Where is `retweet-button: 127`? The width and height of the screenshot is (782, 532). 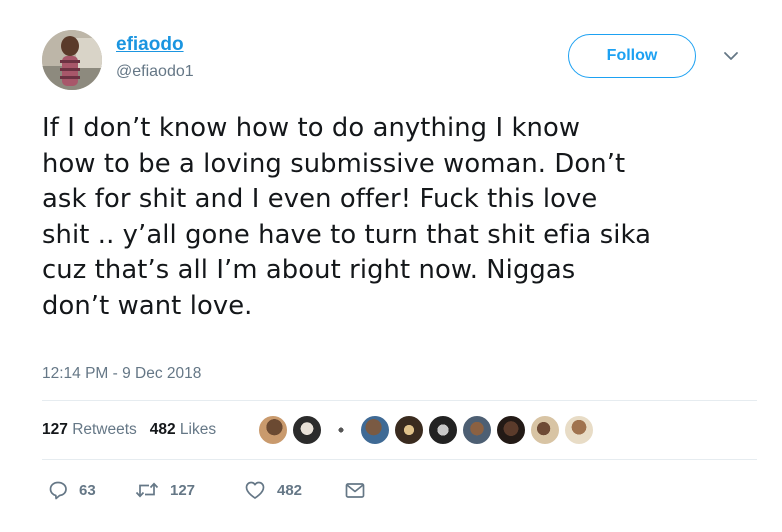
retweet-button: 127 is located at coordinates (165, 490).